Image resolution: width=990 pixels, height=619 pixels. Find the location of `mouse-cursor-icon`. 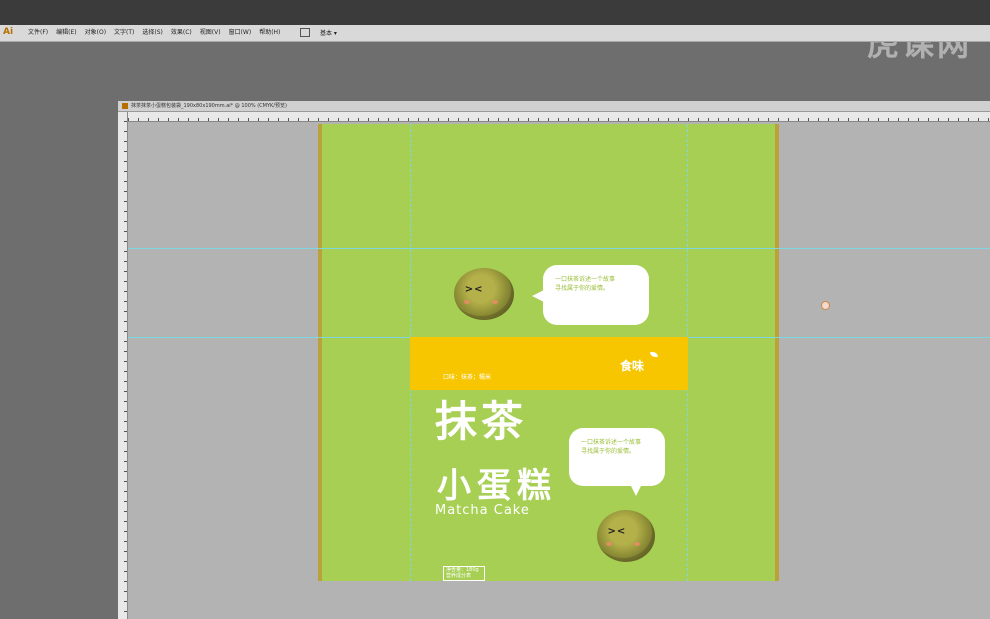

mouse-cursor-icon is located at coordinates (825, 305).